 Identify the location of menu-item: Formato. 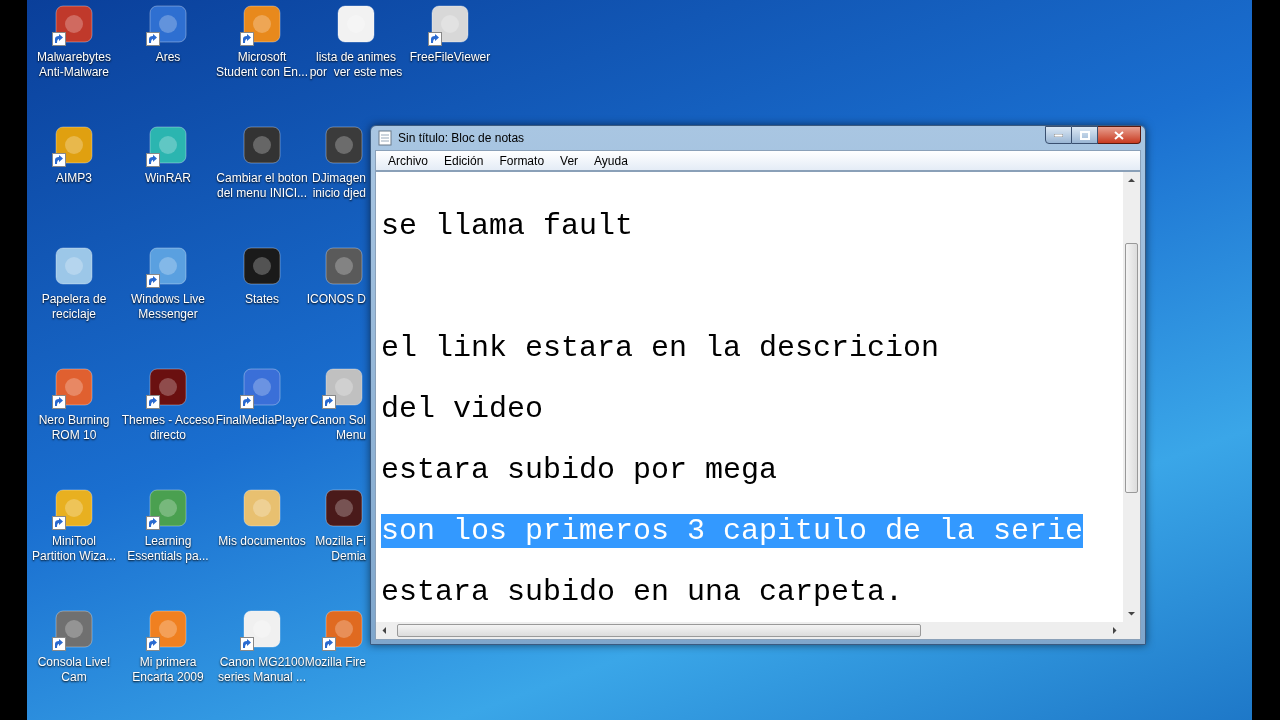
(522, 160).